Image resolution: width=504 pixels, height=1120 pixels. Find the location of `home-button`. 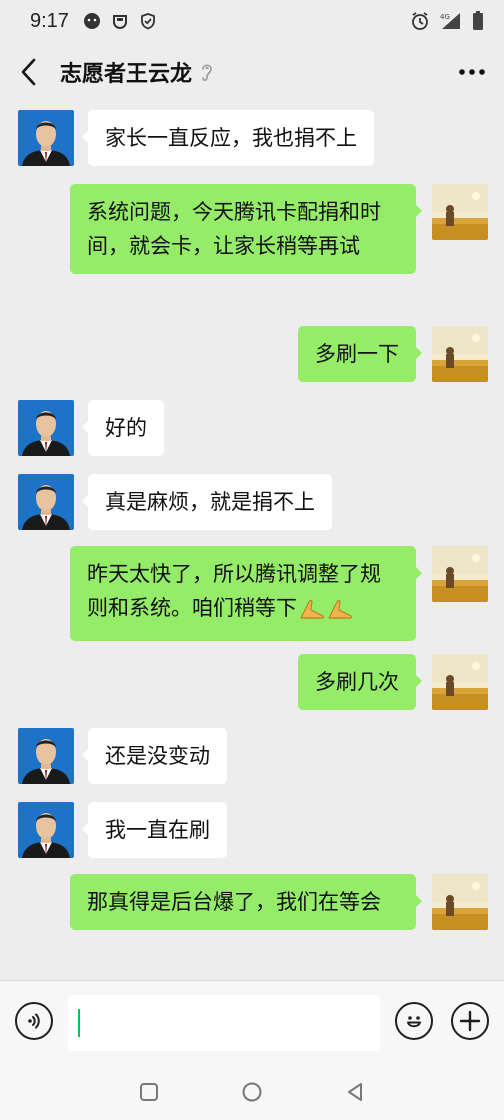

home-button is located at coordinates (252, 1092).